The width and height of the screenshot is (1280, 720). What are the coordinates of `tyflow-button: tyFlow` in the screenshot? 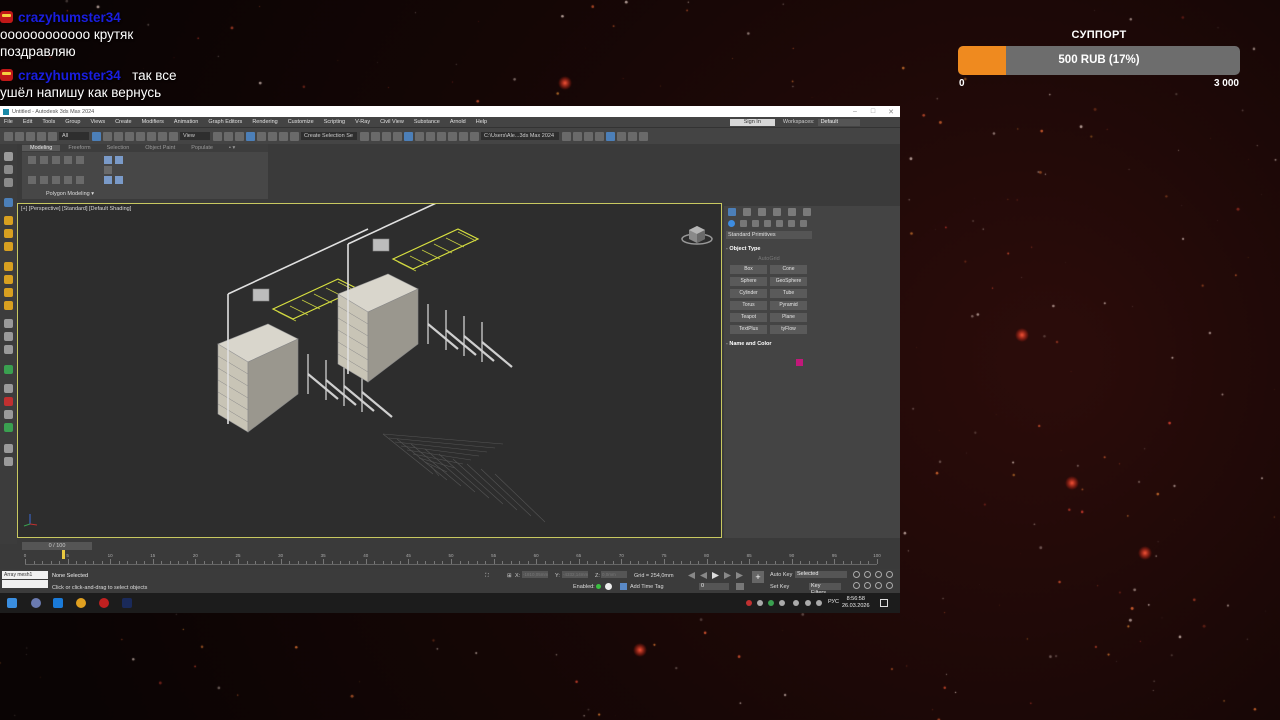 It's located at (788, 329).